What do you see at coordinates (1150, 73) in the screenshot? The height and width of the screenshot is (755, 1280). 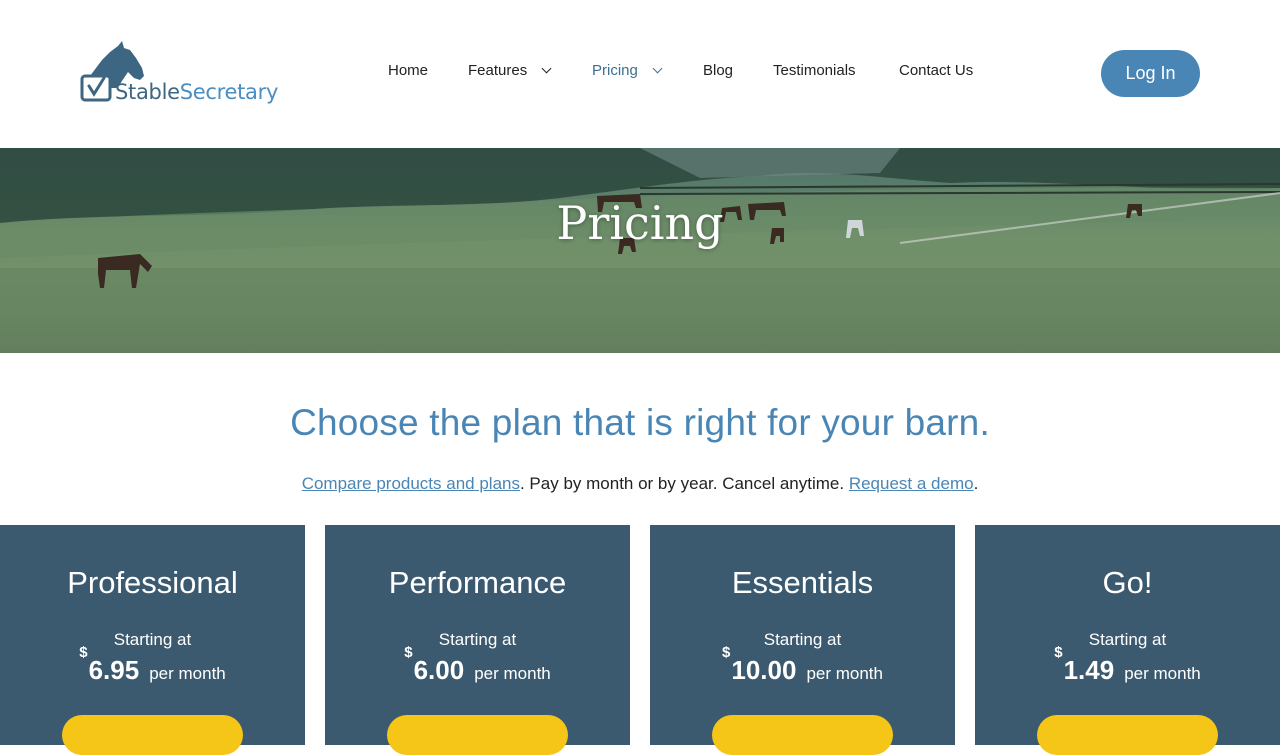 I see `login-button: Log In` at bounding box center [1150, 73].